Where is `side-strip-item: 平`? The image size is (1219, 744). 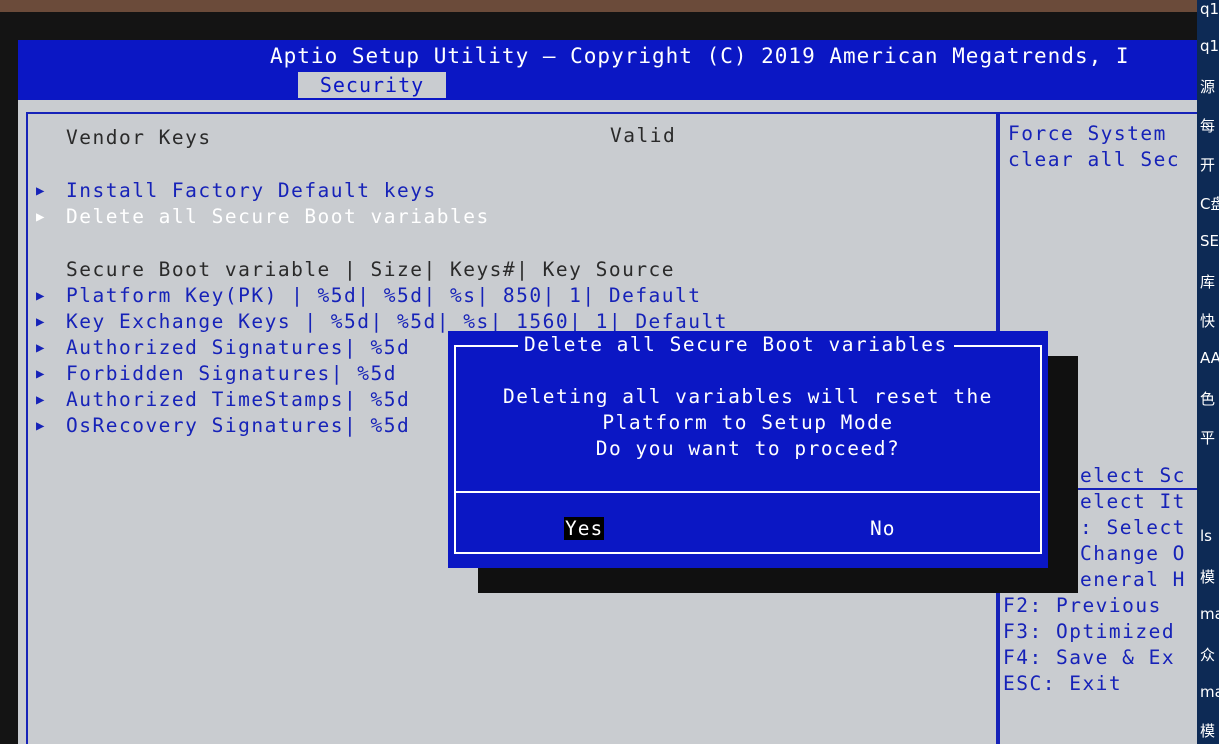
side-strip-item: 平 is located at coordinates (1207, 437).